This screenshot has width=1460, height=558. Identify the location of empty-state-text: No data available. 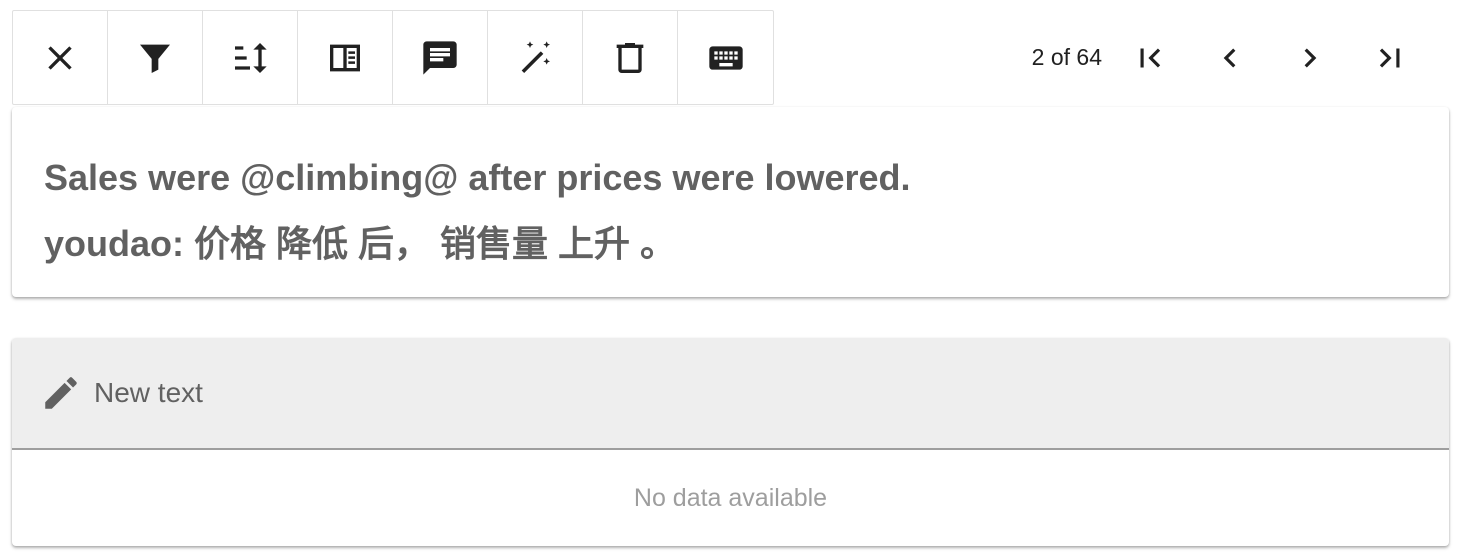
(730, 497).